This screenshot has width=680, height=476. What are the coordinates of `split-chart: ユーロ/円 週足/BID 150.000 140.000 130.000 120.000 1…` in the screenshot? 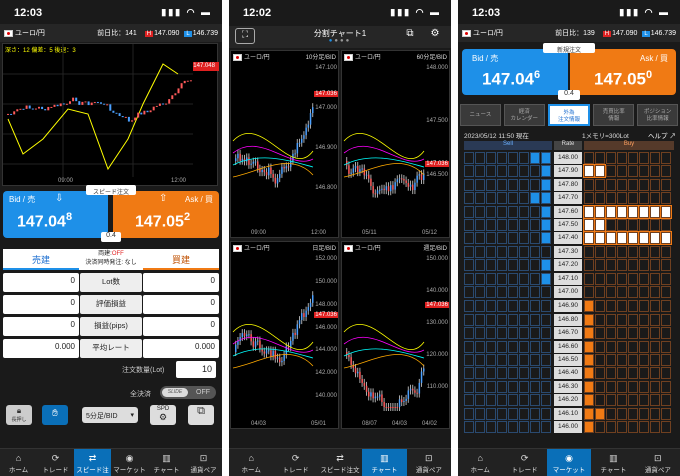 It's located at (395, 335).